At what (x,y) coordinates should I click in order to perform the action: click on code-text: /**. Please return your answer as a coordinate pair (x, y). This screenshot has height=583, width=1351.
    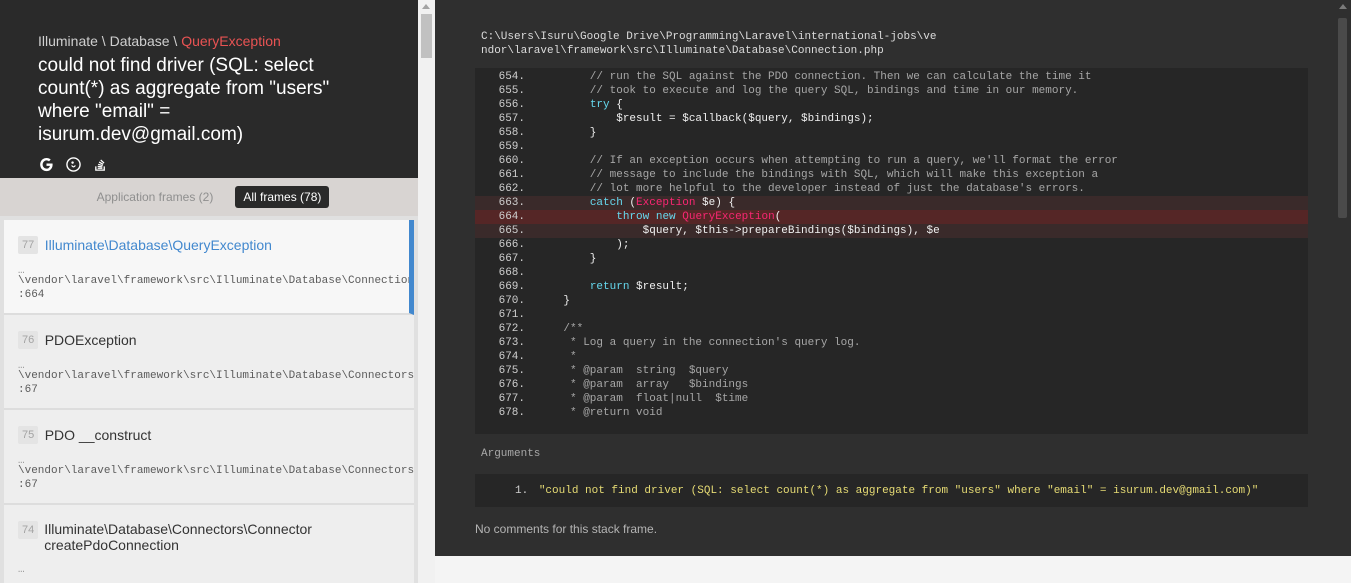
    Looking at the image, I should click on (560, 329).